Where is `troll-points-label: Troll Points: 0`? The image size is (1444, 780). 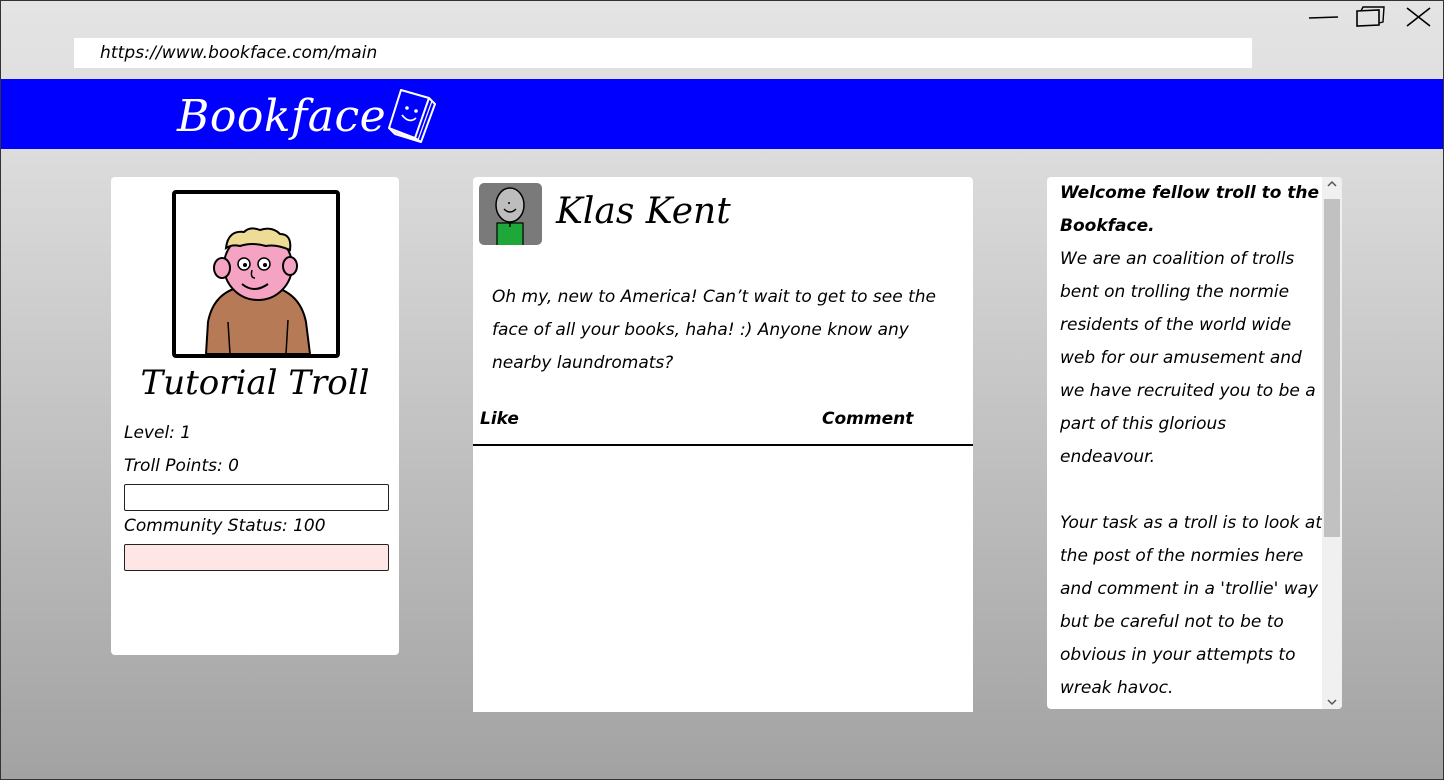 troll-points-label: Troll Points: 0 is located at coordinates (181, 466).